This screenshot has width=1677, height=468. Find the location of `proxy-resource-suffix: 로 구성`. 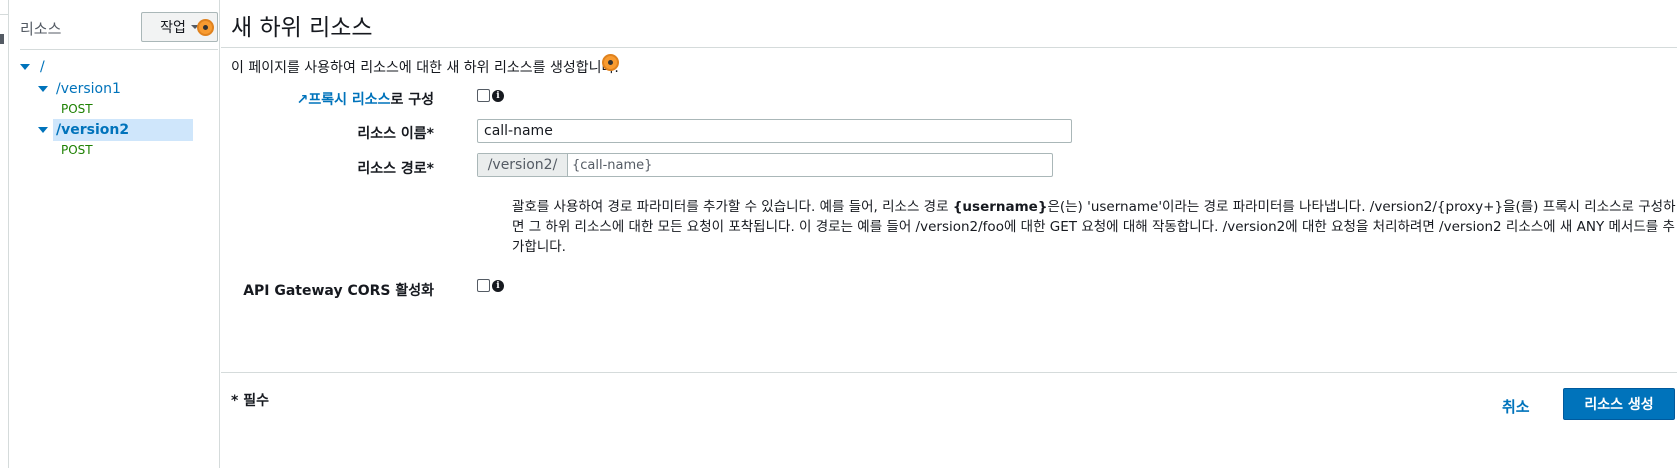

proxy-resource-suffix: 로 구성 is located at coordinates (412, 100).